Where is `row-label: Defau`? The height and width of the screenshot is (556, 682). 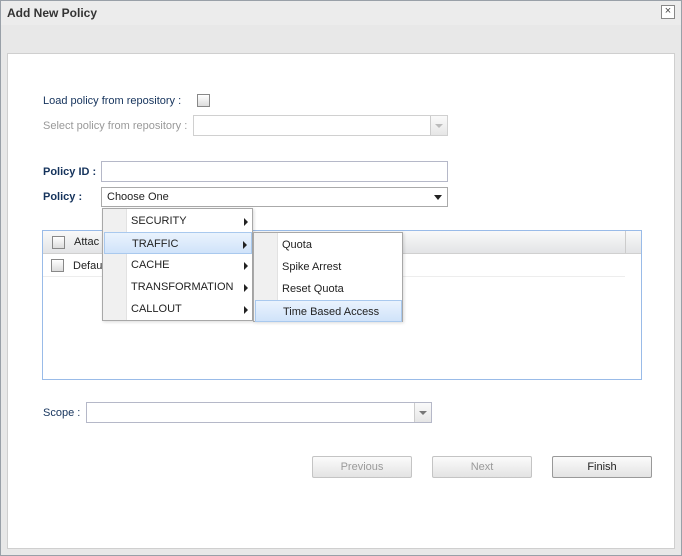
row-label: Defau is located at coordinates (88, 266).